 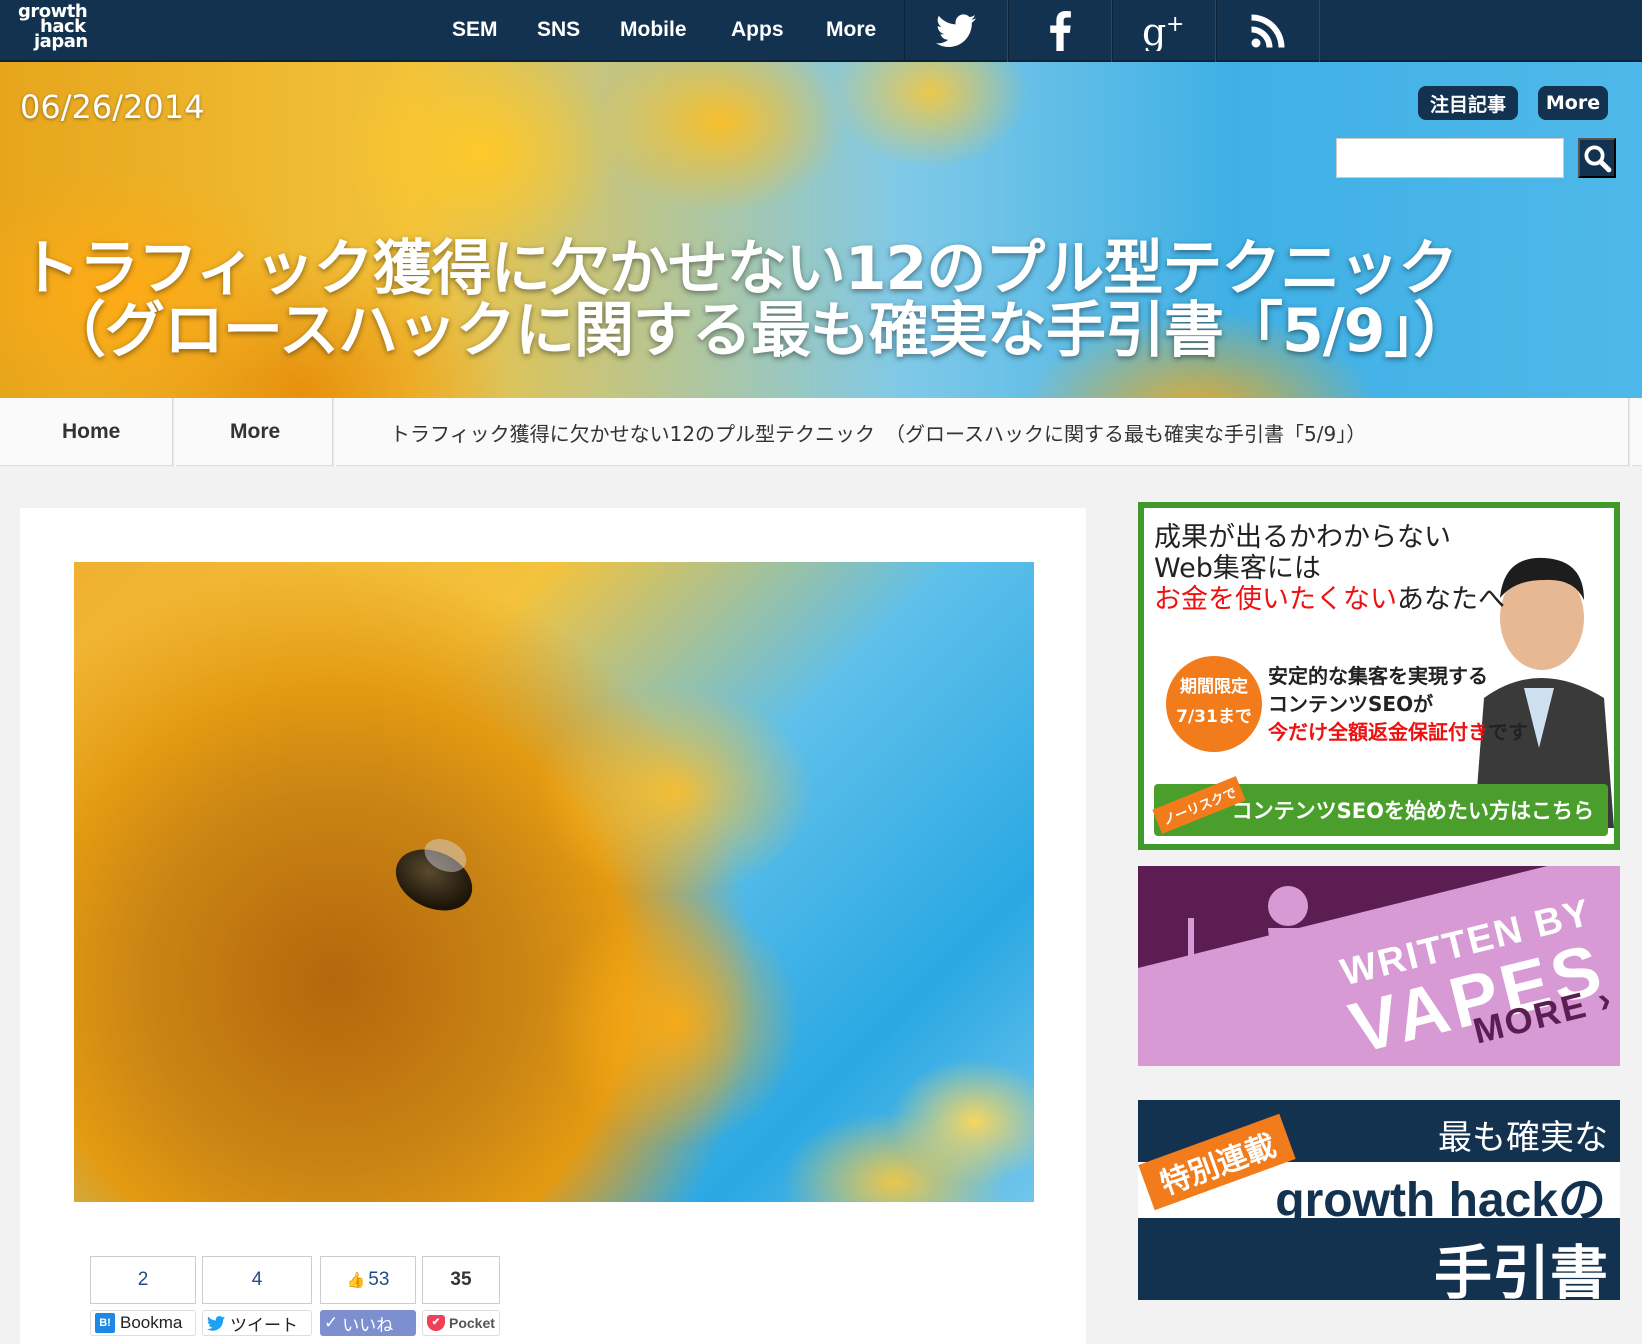 What do you see at coordinates (1237, 568) in the screenshot?
I see `ad-headline-line-2: Web集客には` at bounding box center [1237, 568].